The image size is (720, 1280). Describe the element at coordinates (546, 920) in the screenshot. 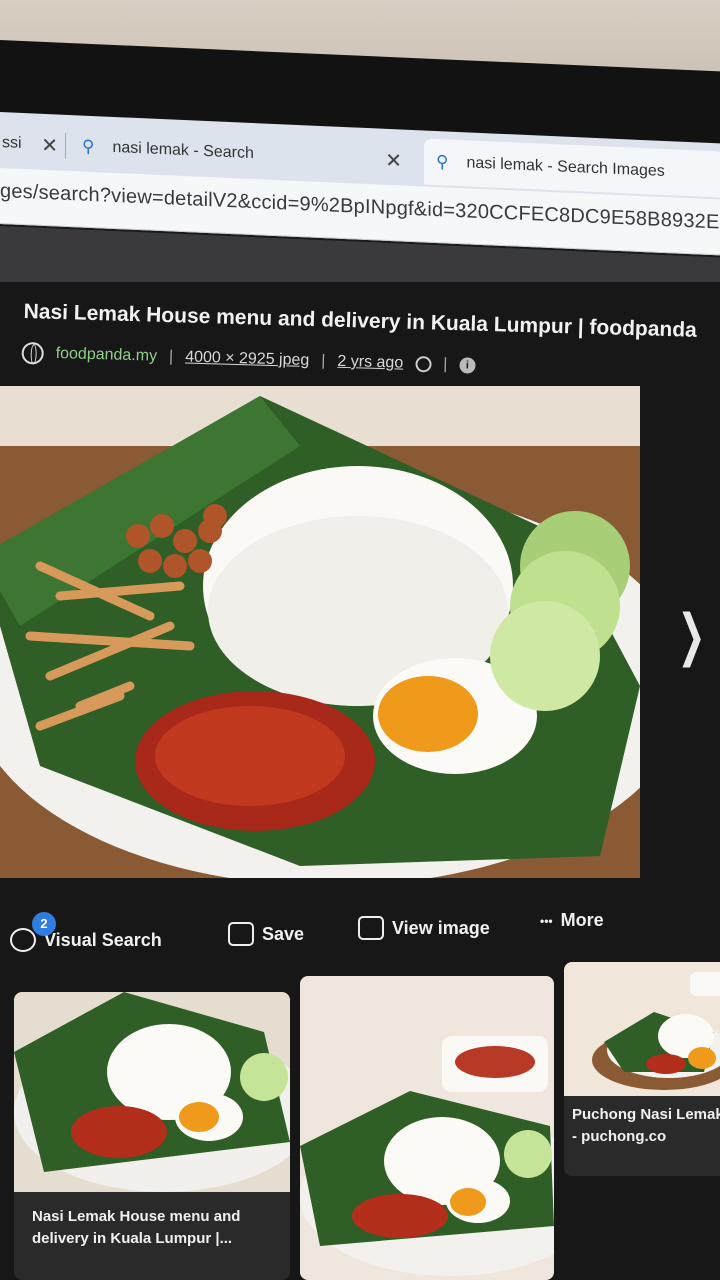

I see `more-dots-icon: •••` at that location.